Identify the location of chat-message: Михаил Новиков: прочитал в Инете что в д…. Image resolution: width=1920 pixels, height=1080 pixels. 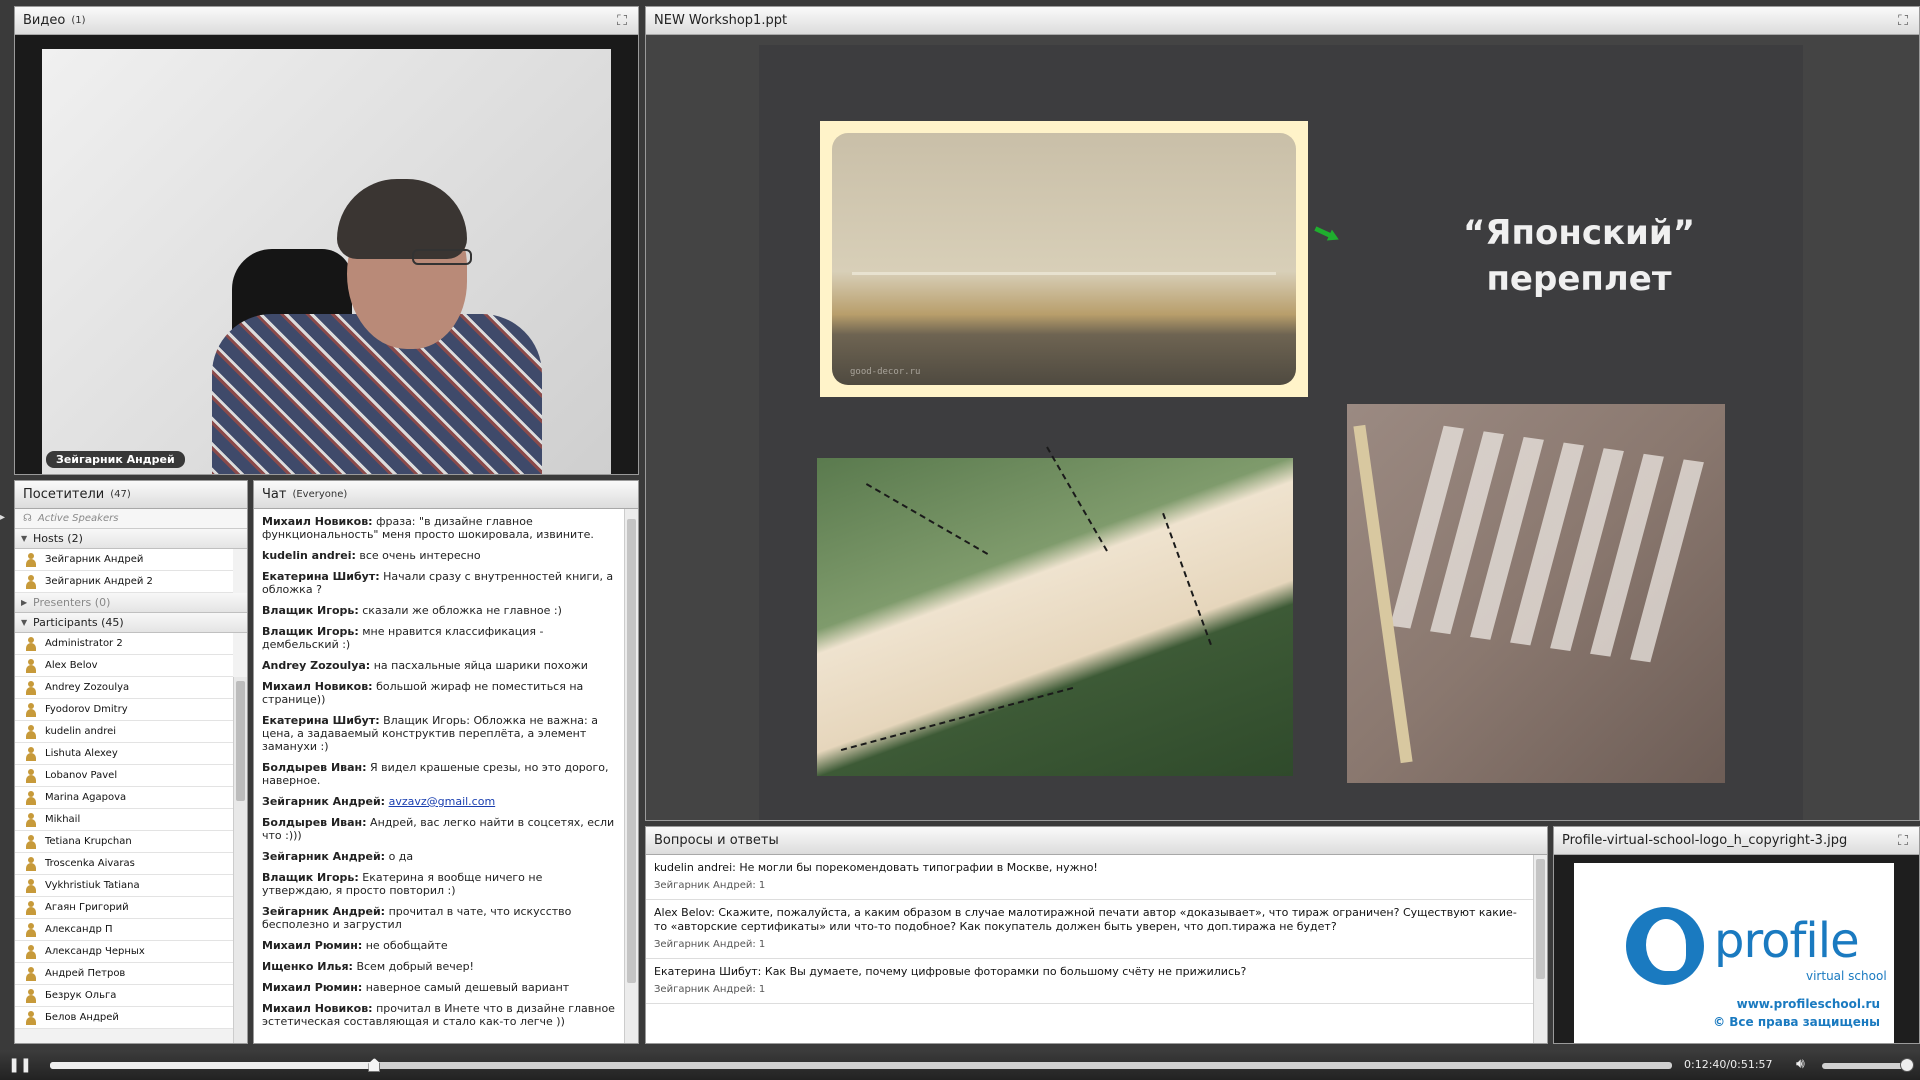
(439, 1015).